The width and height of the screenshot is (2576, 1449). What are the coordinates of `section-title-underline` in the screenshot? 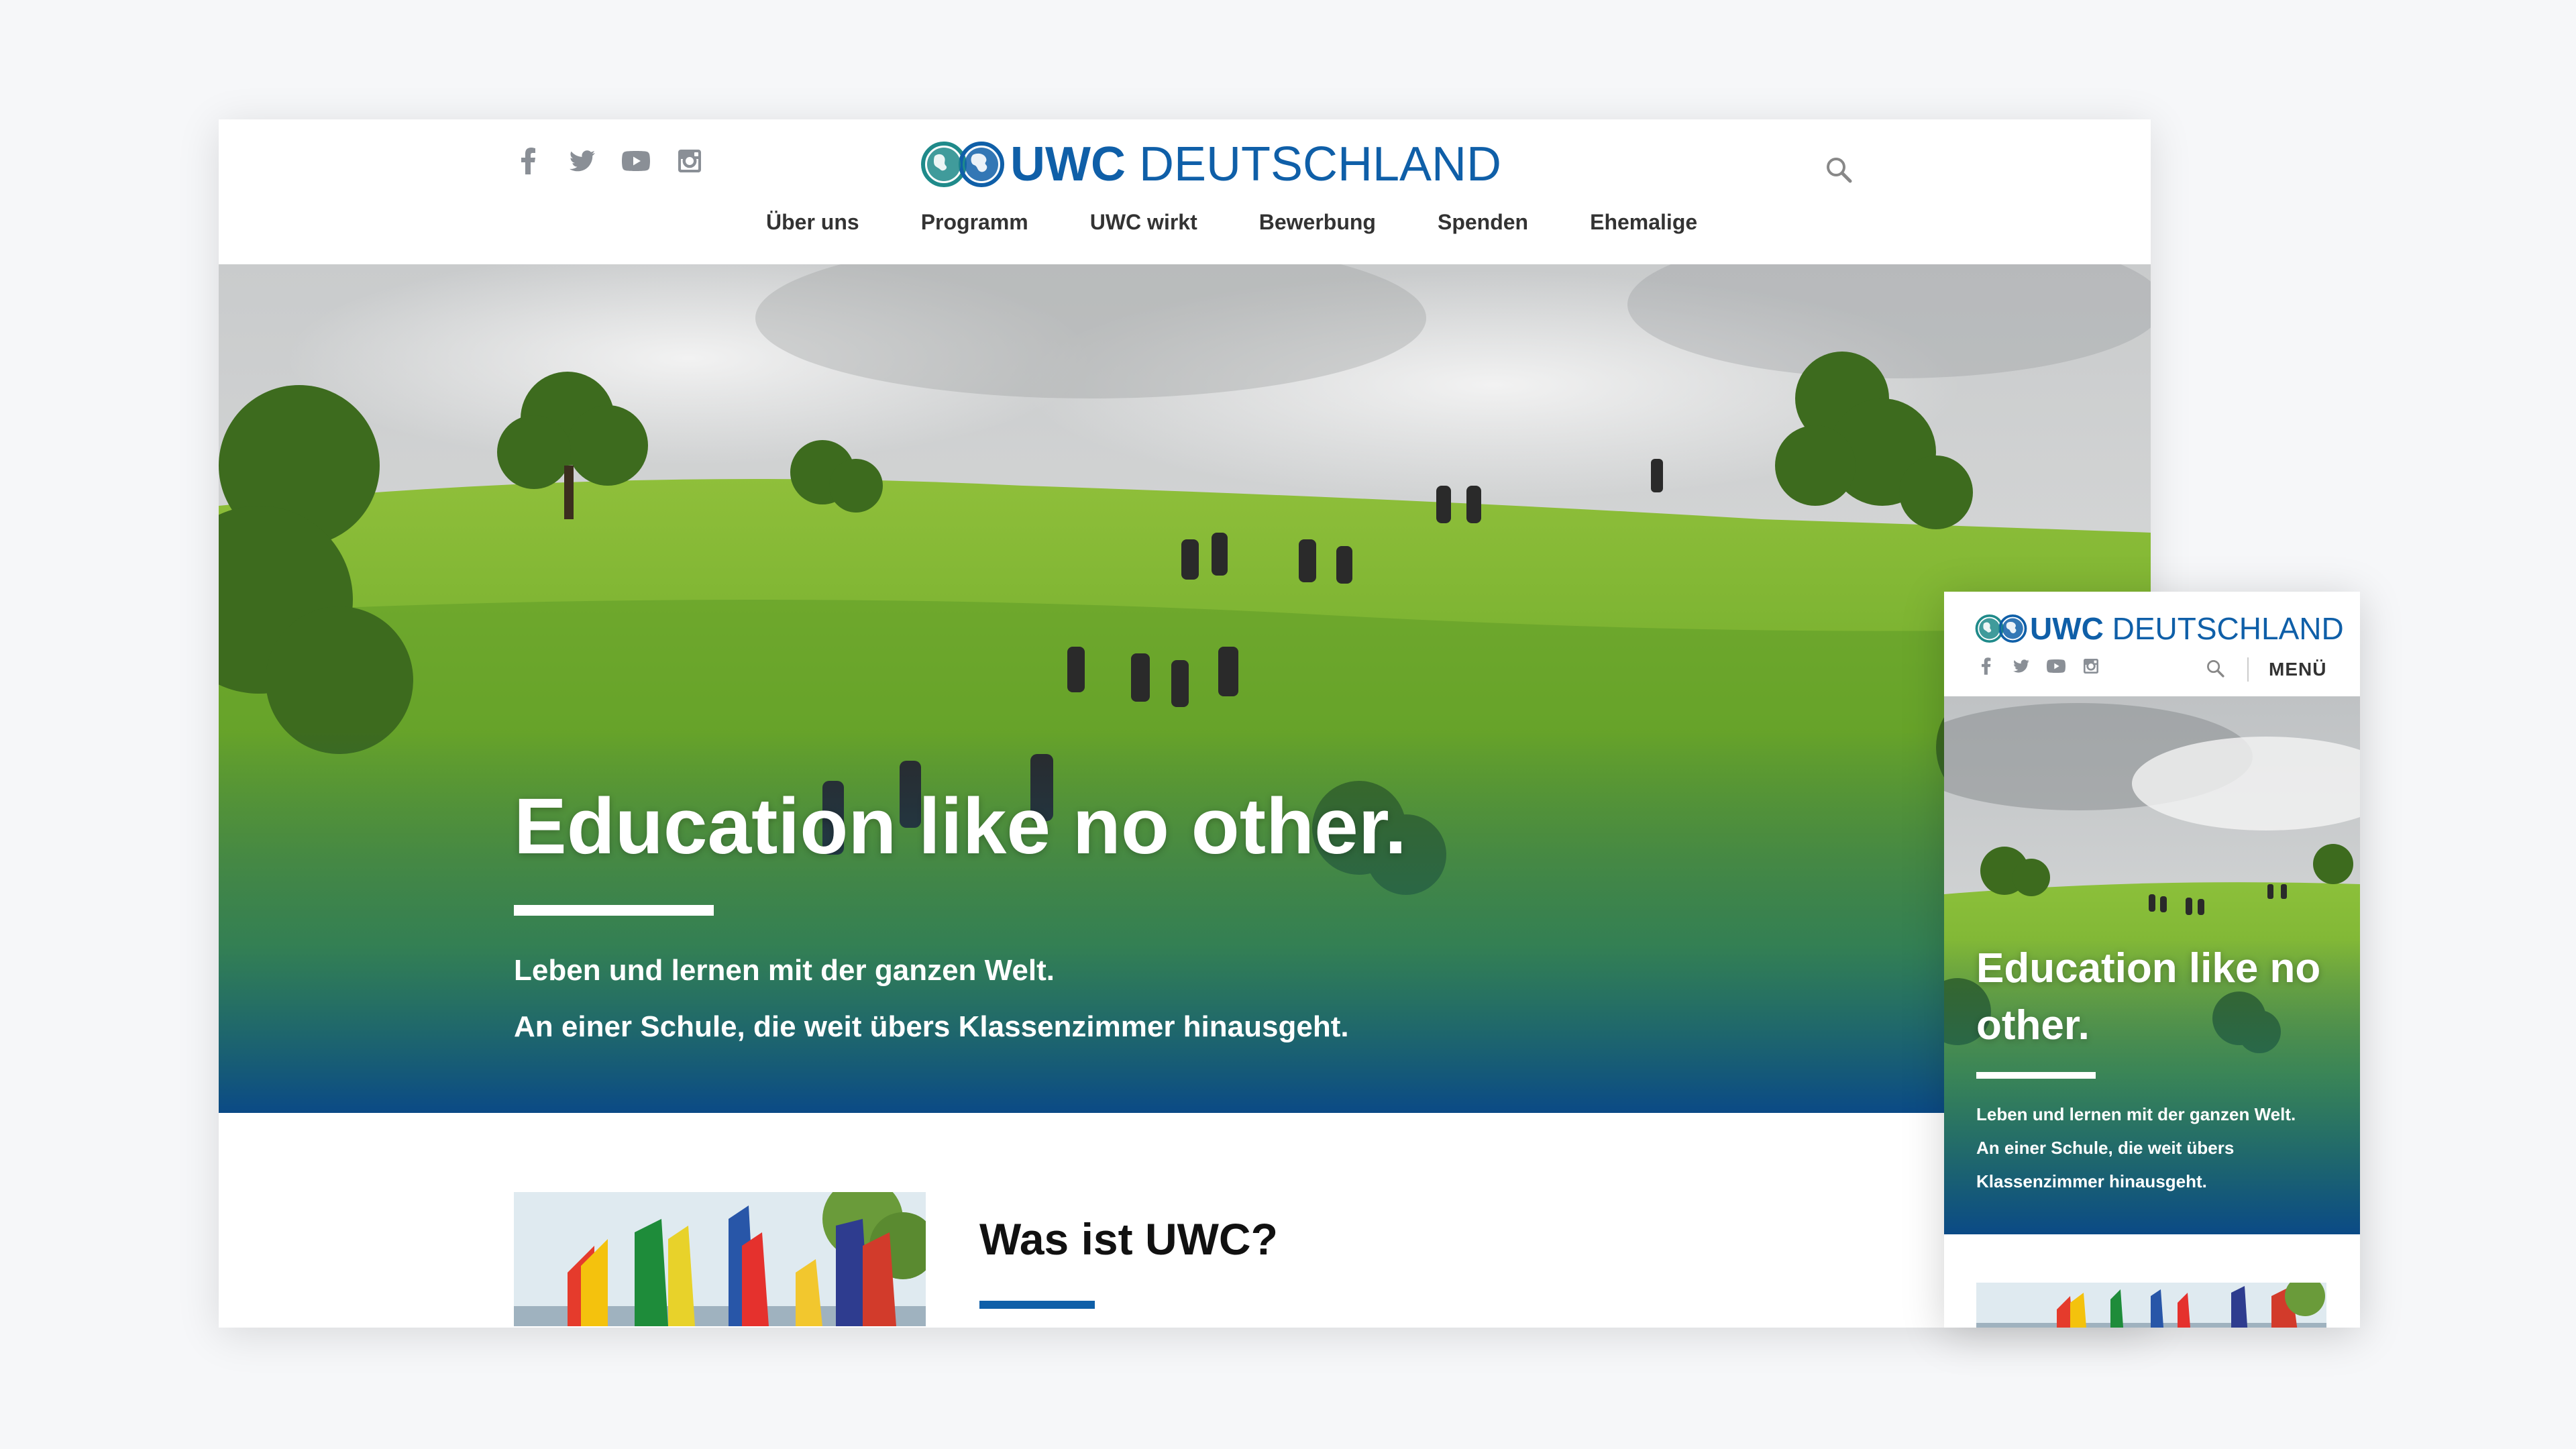 It's located at (1037, 1305).